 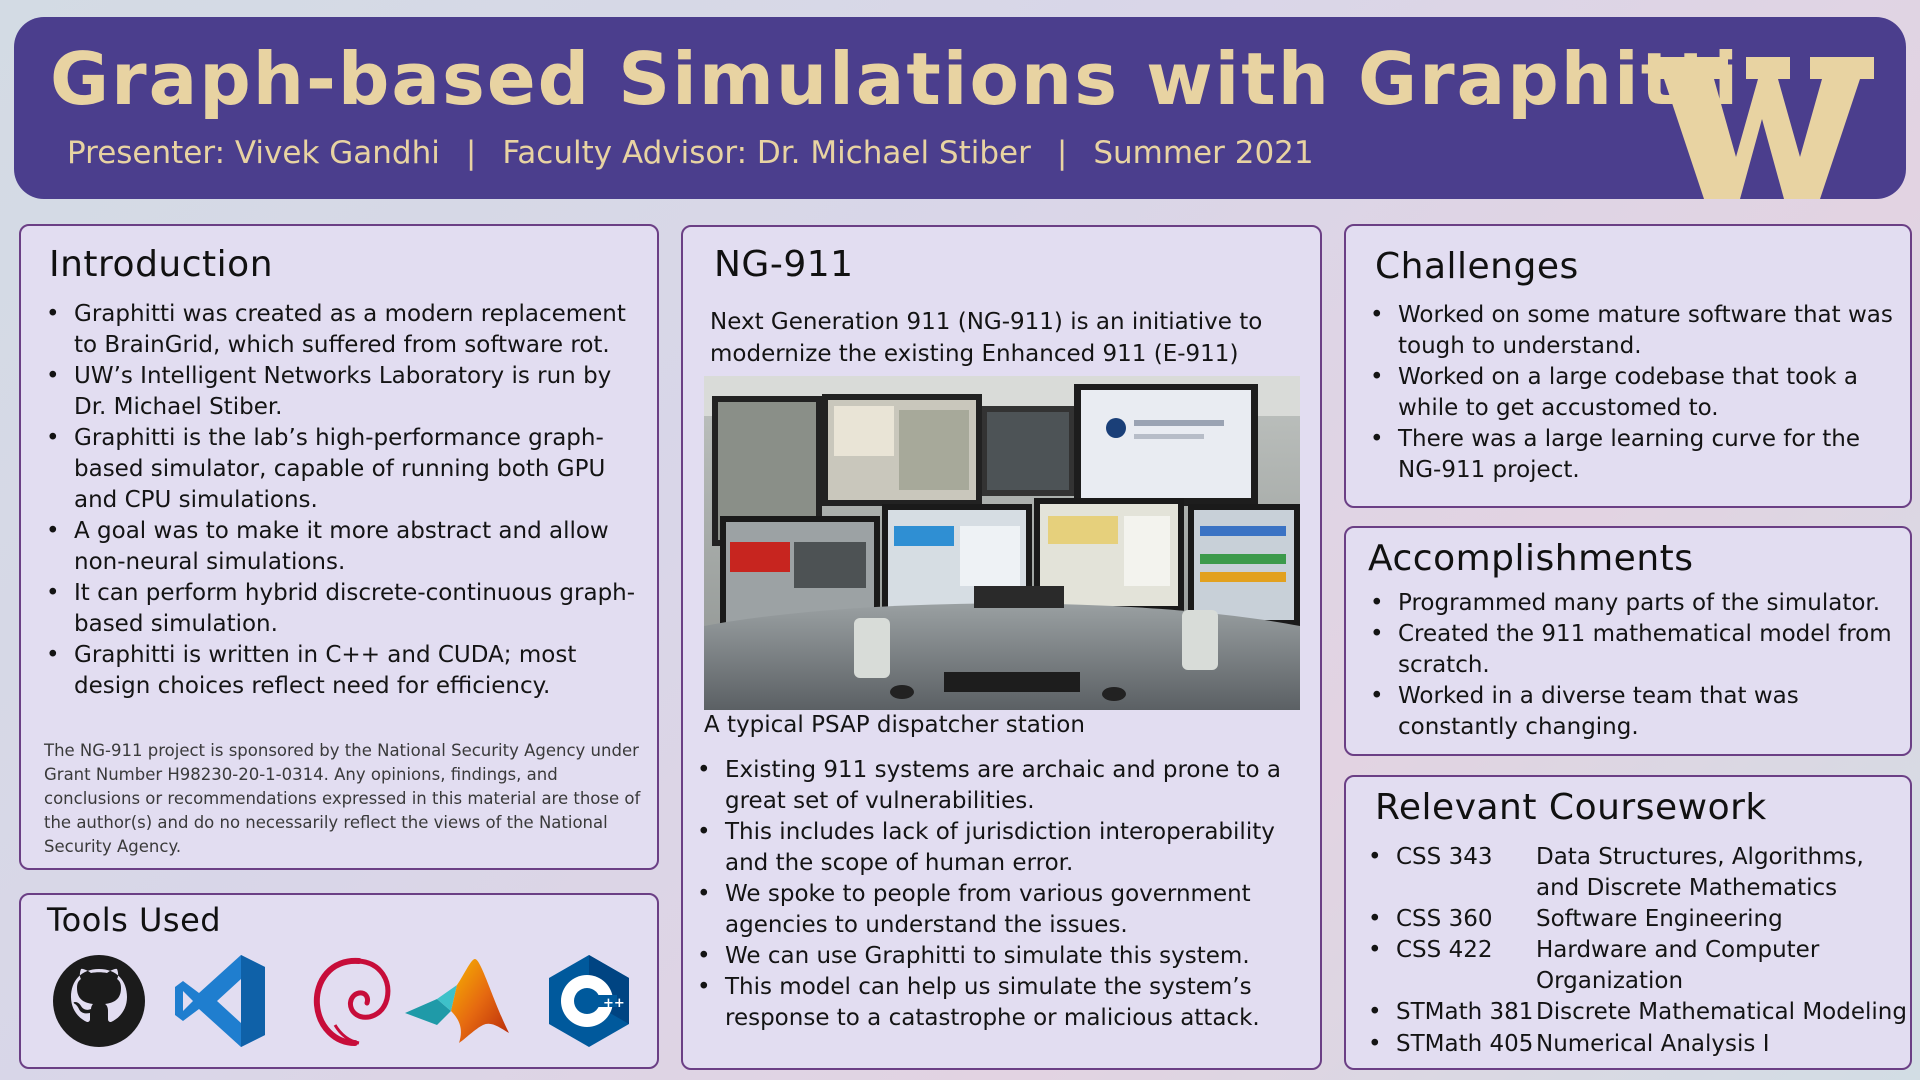 I want to click on introduction-heading: Introduction, so click(x=161, y=264).